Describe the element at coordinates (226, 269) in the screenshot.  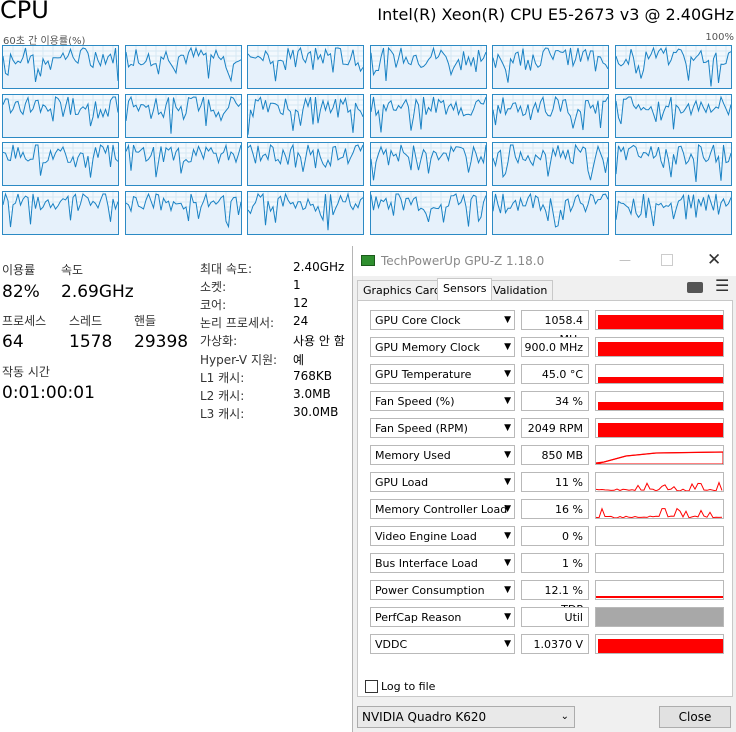
I see `info-label: 최대 속도:` at that location.